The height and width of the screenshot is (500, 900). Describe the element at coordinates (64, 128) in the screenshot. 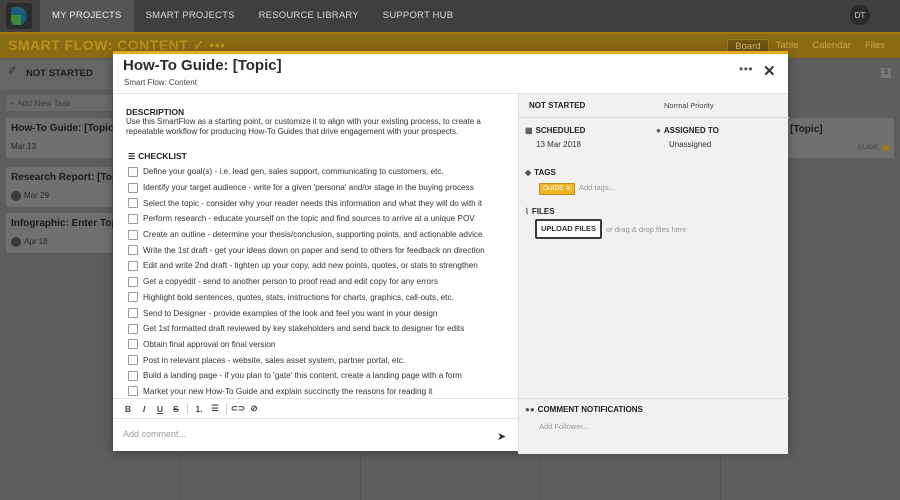

I see `card-title: How-To Guide: [Topic]` at that location.